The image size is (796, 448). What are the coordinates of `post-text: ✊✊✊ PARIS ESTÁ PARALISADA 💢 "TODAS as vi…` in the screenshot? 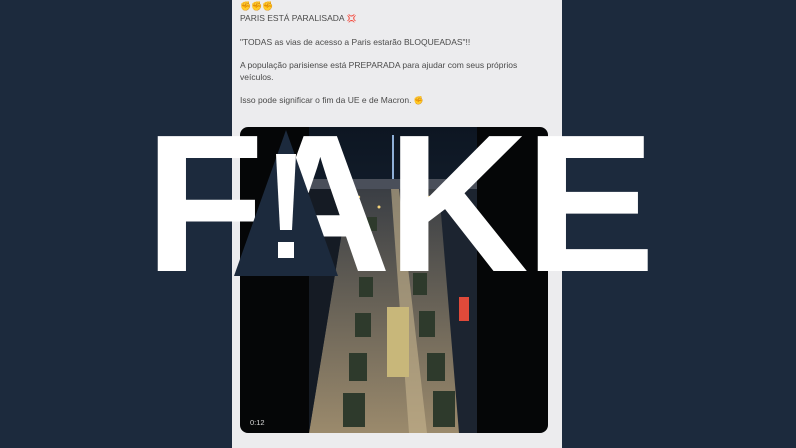 It's located at (397, 53).